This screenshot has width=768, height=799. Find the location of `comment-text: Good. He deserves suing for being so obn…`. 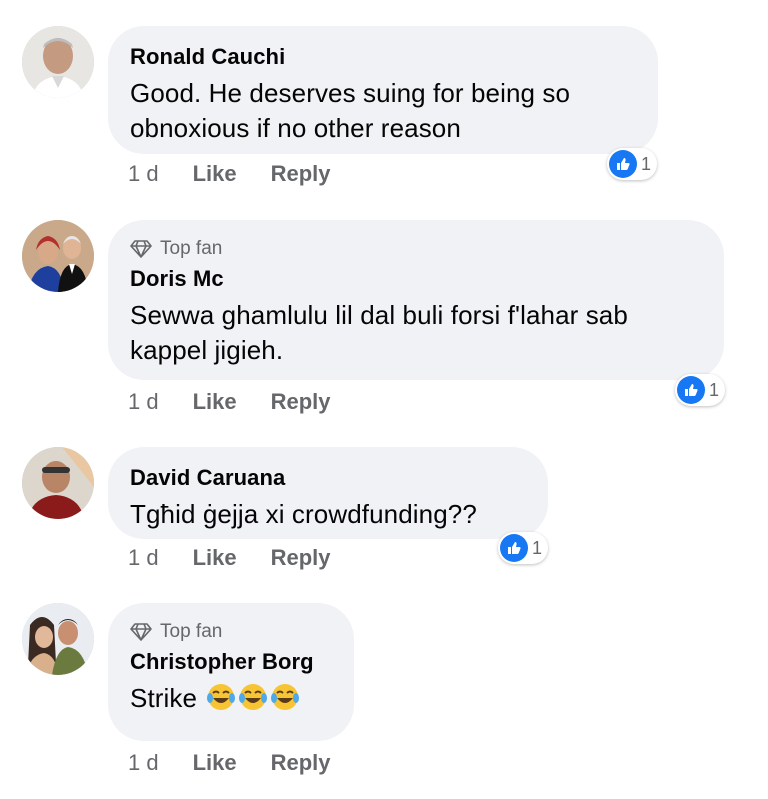

comment-text: Good. He deserves suing for being so obn… is located at coordinates (383, 111).